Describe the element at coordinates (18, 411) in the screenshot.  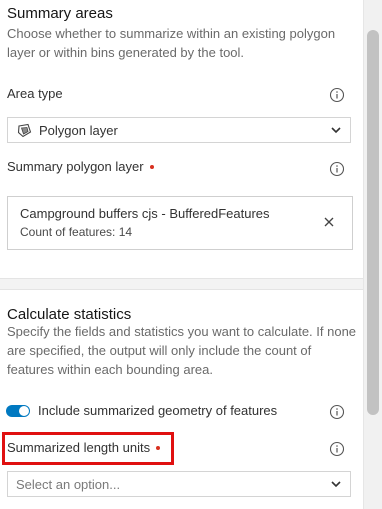
I see `include-geometry-toggle` at that location.